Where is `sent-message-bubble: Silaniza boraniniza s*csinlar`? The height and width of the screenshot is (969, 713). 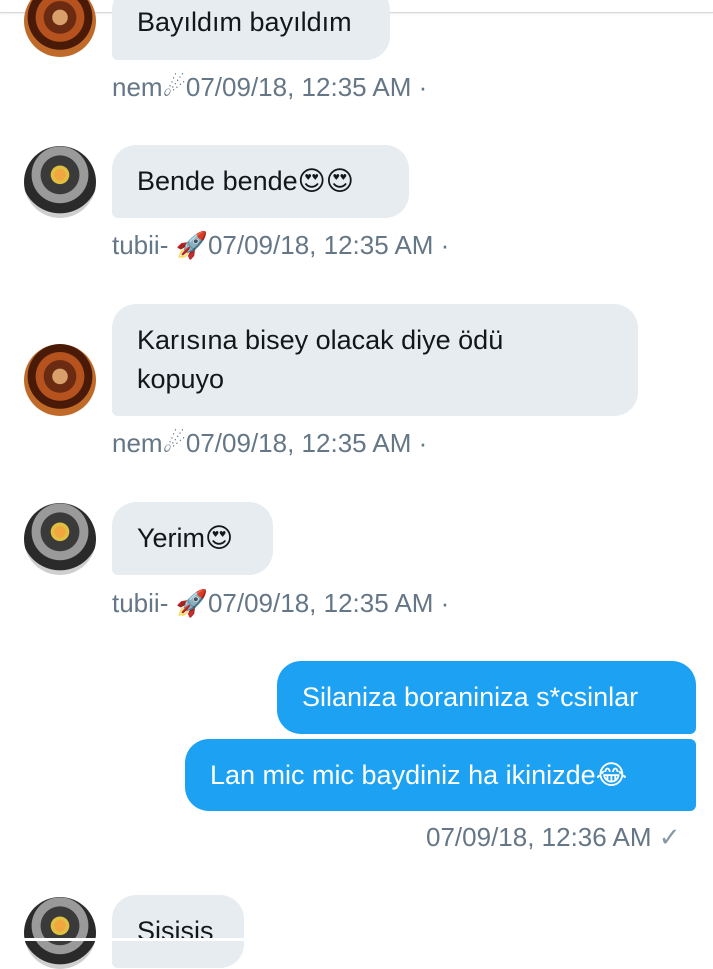
sent-message-bubble: Silaniza boraniniza s*csinlar is located at coordinates (486, 697).